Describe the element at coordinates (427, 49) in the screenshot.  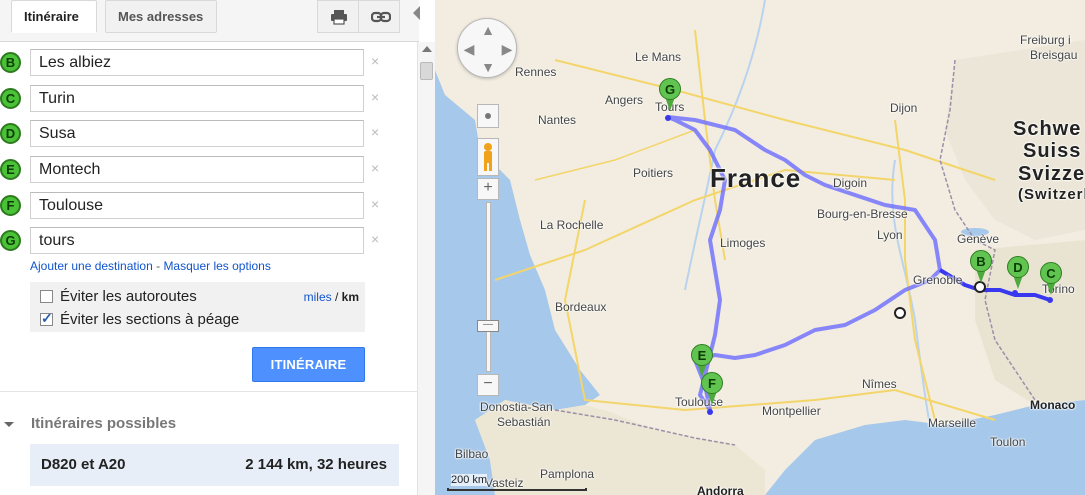
I see `scroll-up-arrow-icon` at that location.